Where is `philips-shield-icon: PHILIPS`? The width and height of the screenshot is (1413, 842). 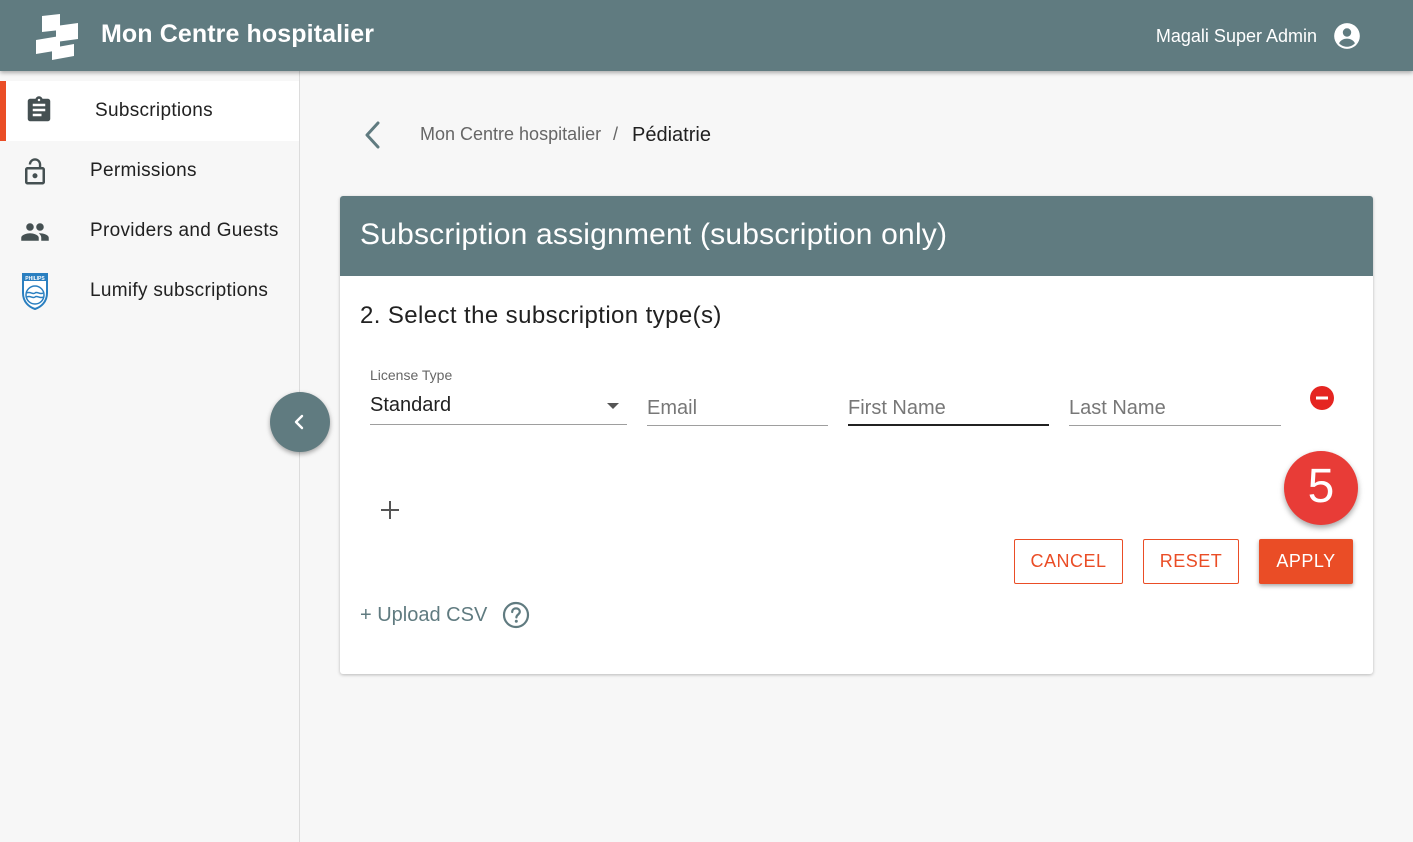
philips-shield-icon: PHILIPS is located at coordinates (35, 292).